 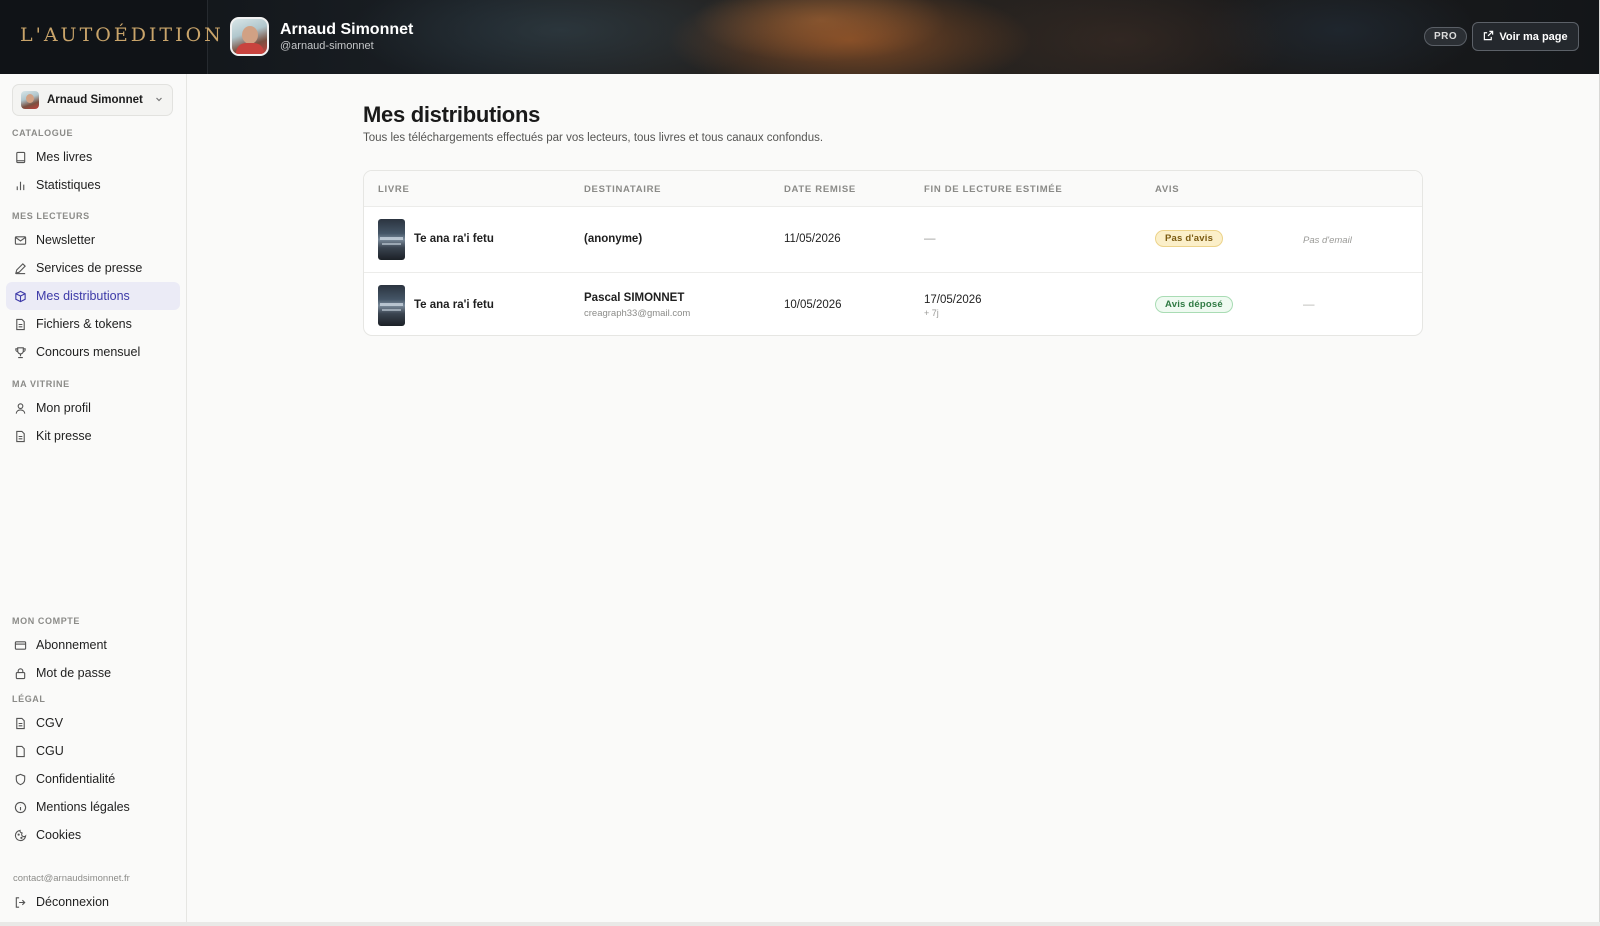 I want to click on column-header-date: DATE REMISE, so click(x=820, y=189).